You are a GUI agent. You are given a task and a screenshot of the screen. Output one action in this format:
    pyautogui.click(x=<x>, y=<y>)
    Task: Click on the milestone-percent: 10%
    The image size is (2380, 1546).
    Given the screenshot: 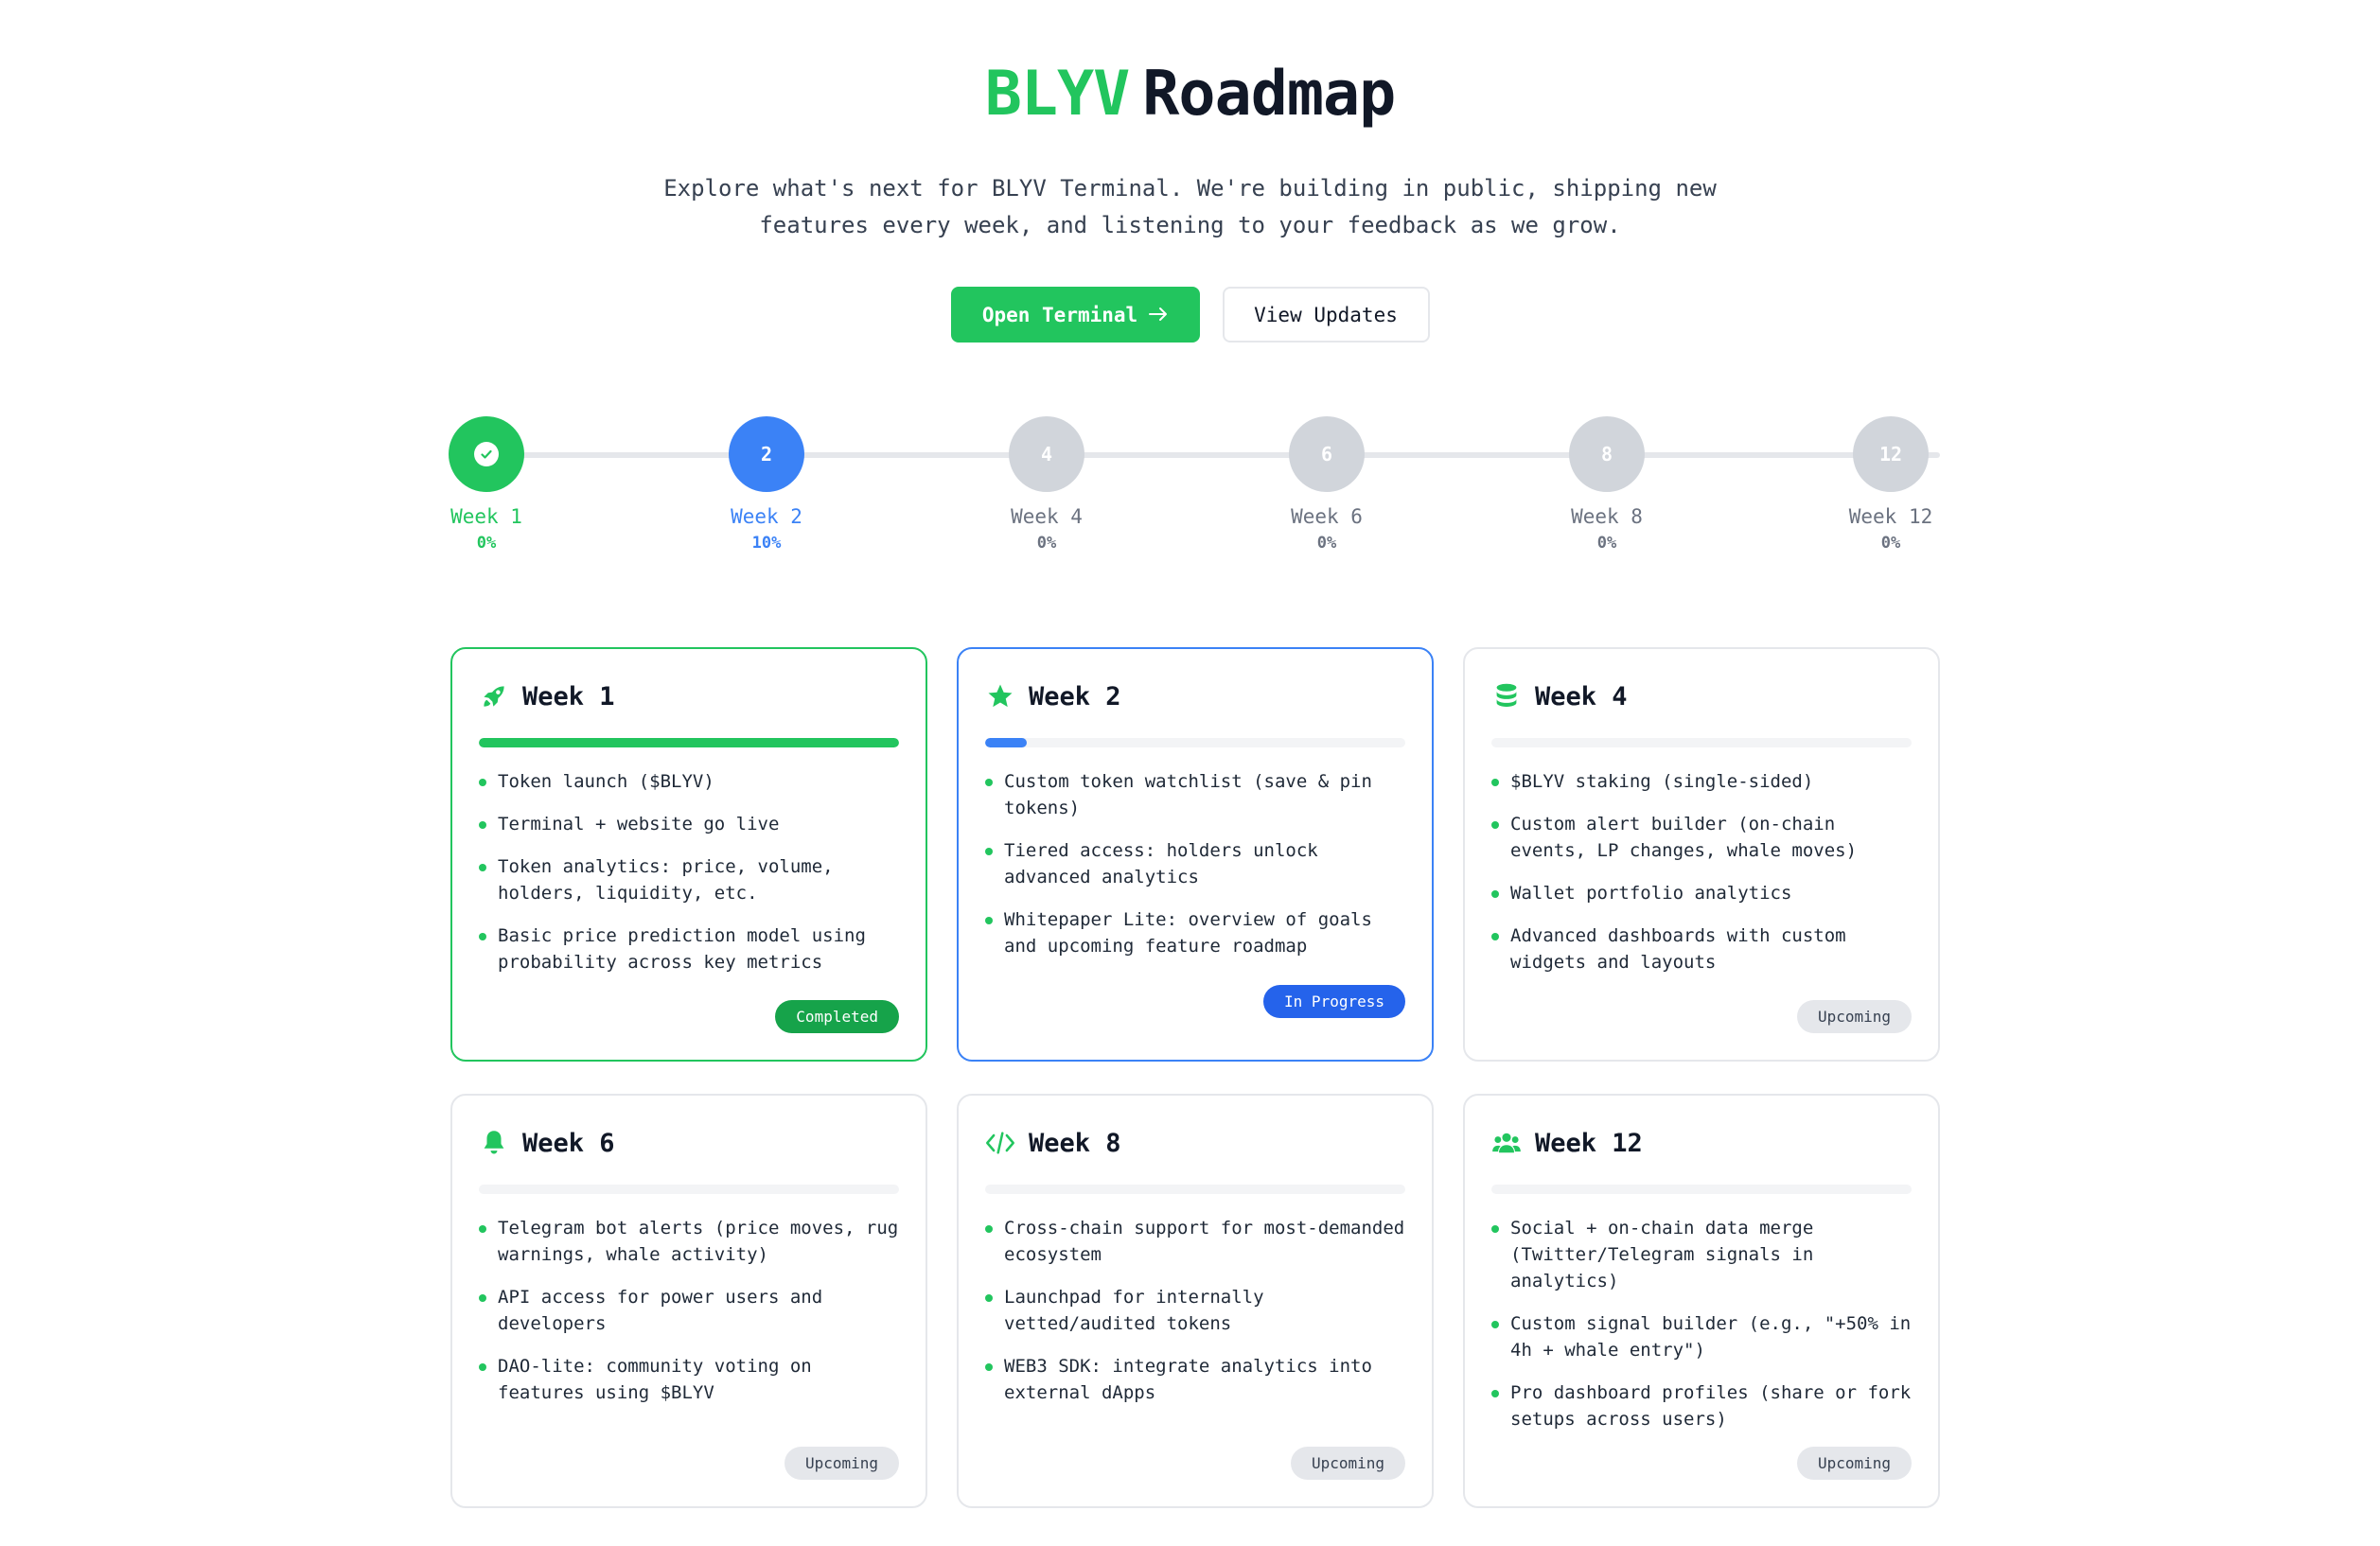 What is the action you would take?
    pyautogui.click(x=766, y=543)
    